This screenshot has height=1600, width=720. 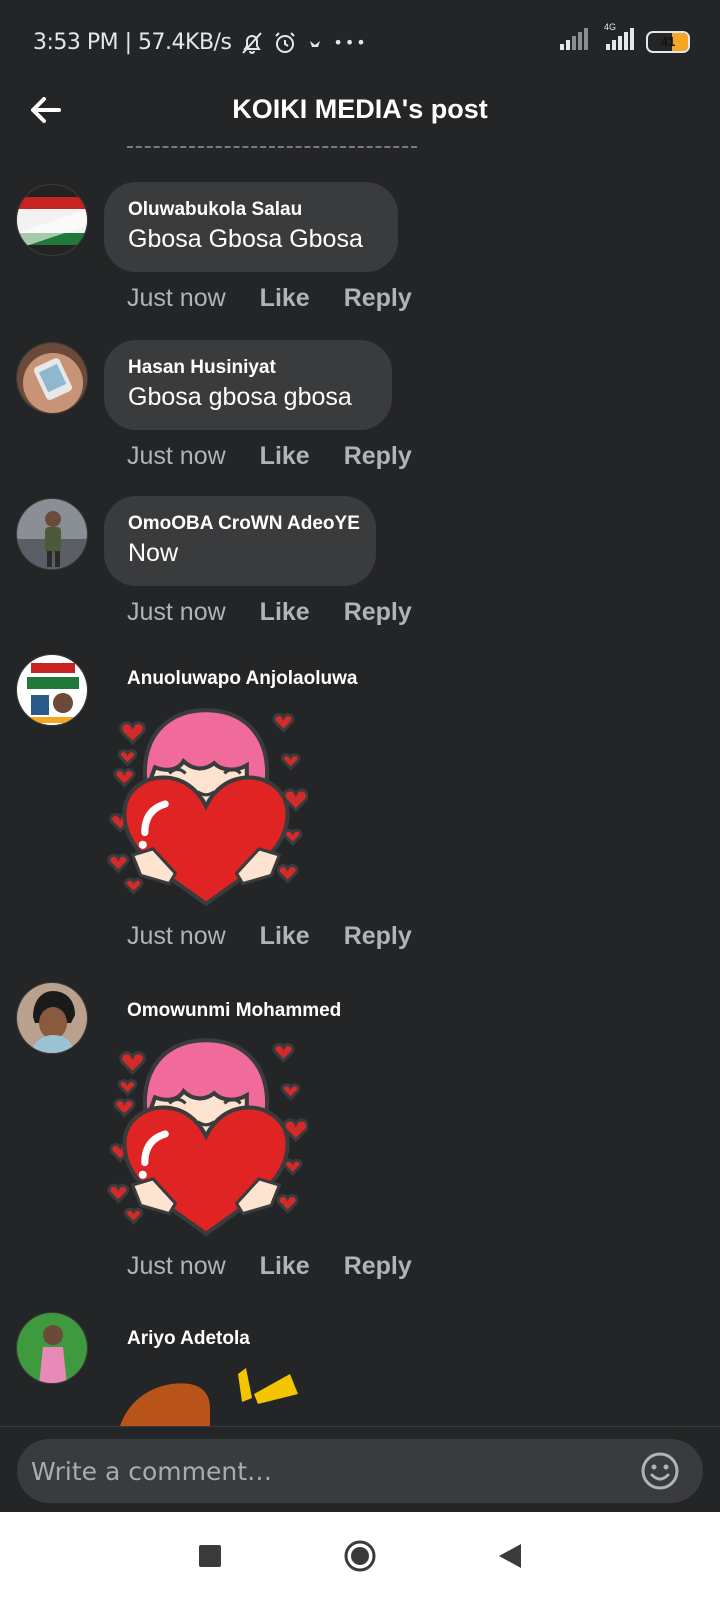 I want to click on recents-square-icon, so click(x=210, y=1556).